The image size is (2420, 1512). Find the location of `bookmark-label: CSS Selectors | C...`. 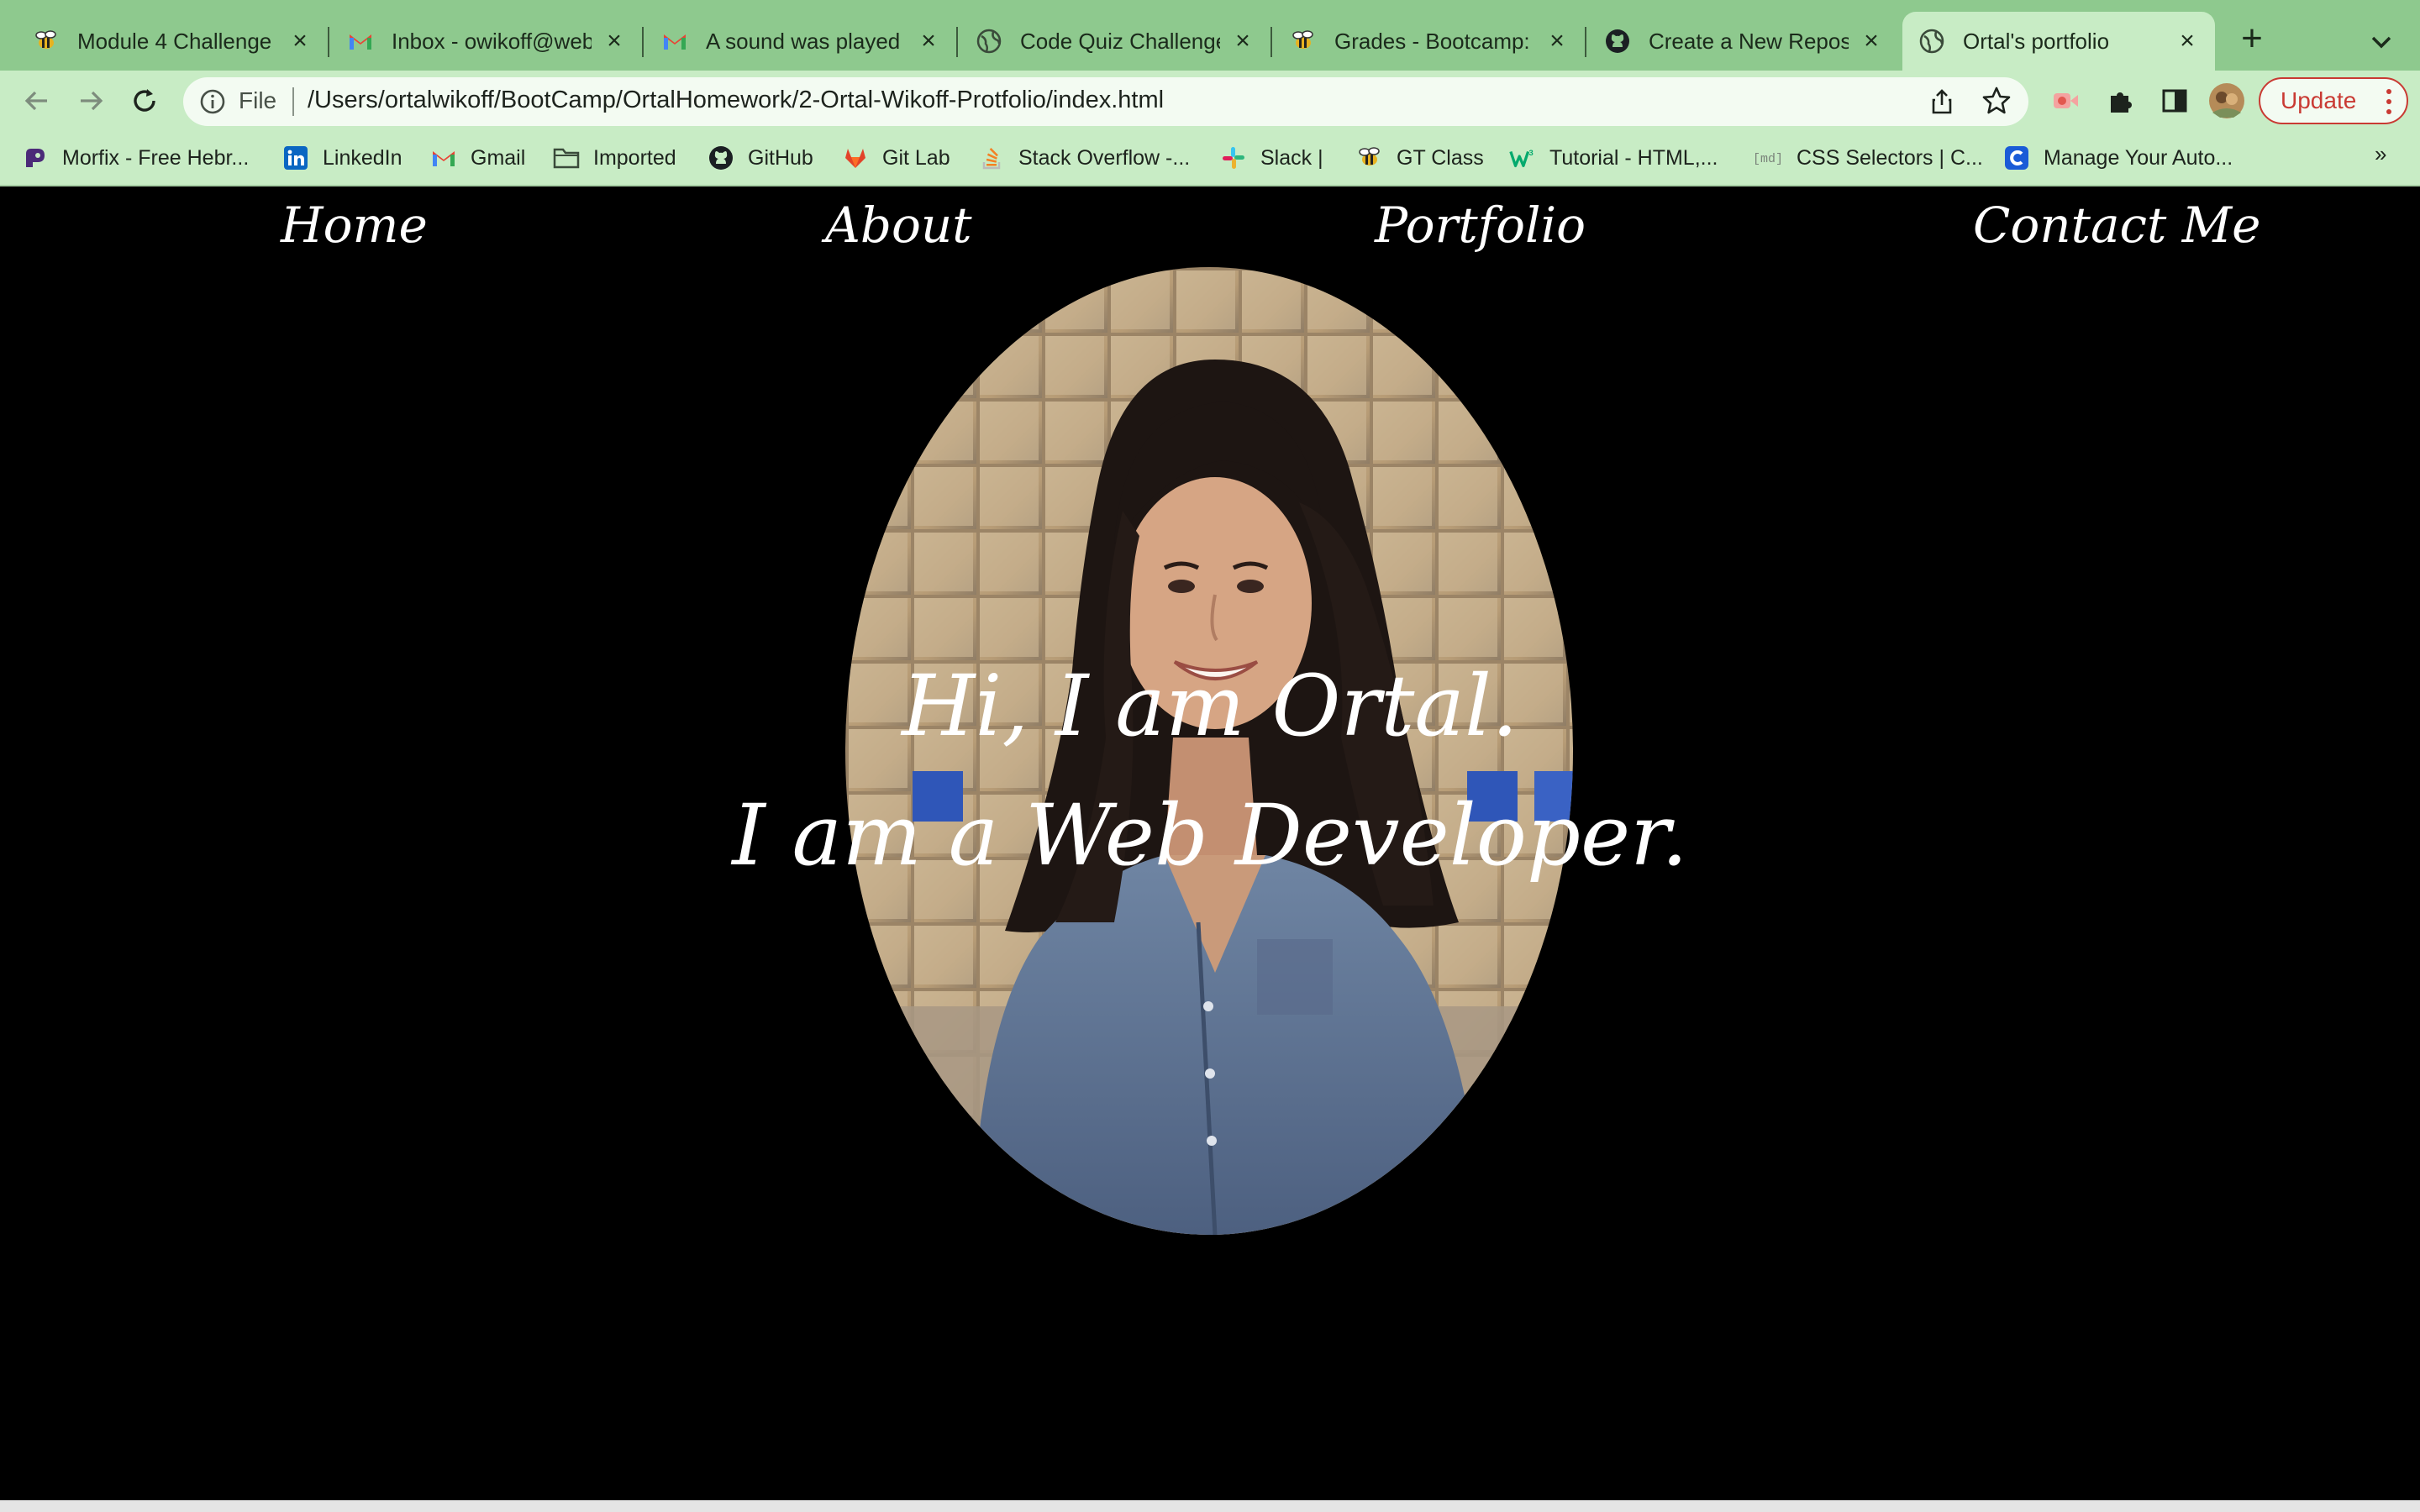

bookmark-label: CSS Selectors | C... is located at coordinates (1890, 157).